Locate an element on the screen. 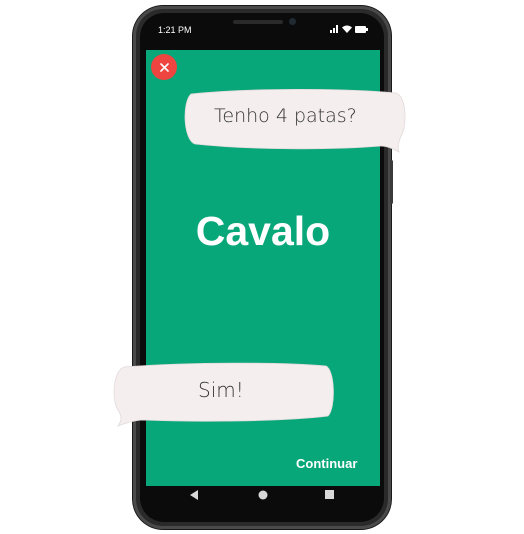  recent-apps-icon is located at coordinates (329, 494).